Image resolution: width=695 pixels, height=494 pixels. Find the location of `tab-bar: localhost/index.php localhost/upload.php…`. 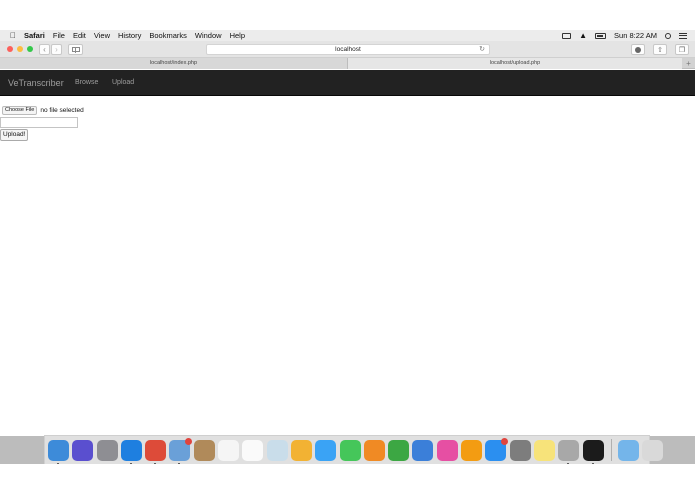

tab-bar: localhost/index.php localhost/upload.php… is located at coordinates (347, 63).